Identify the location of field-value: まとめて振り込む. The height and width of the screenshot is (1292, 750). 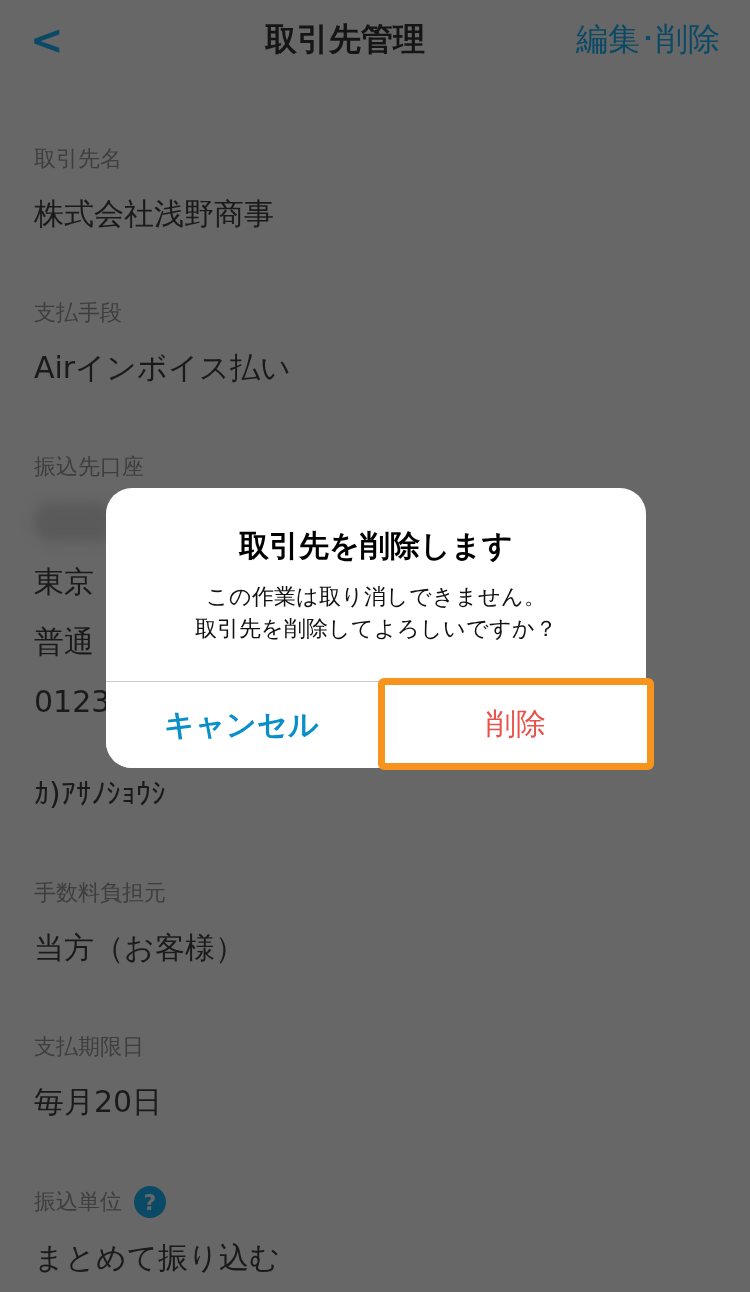
(157, 1258).